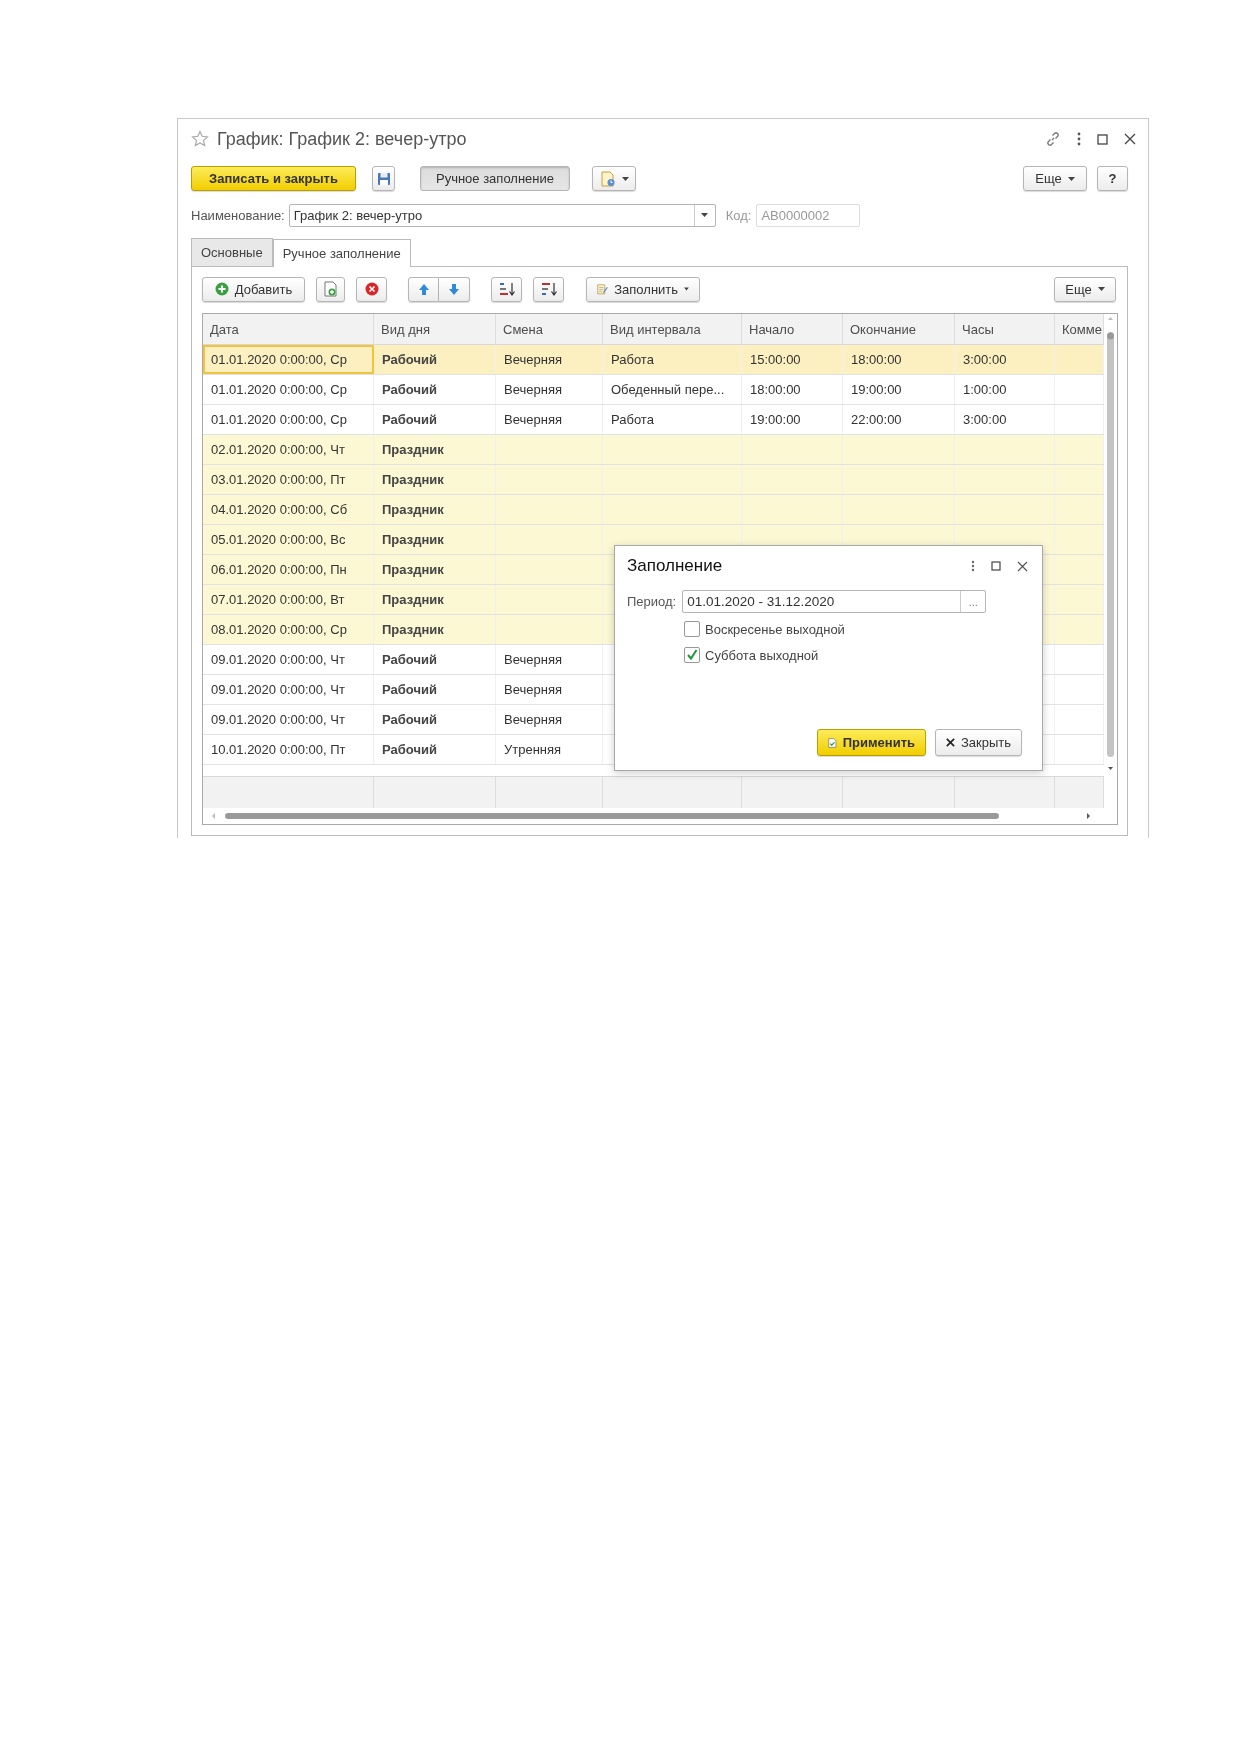 The width and height of the screenshot is (1239, 1752). Describe the element at coordinates (288, 539) in the screenshot. I see `table-cell: 05.01.2020 0:00:00, Вс` at that location.